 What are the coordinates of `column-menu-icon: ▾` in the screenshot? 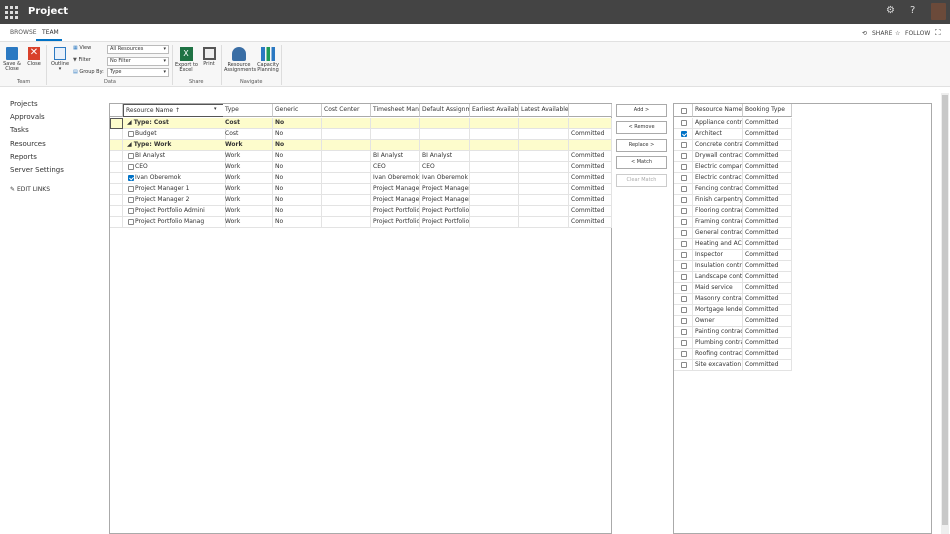 It's located at (215, 109).